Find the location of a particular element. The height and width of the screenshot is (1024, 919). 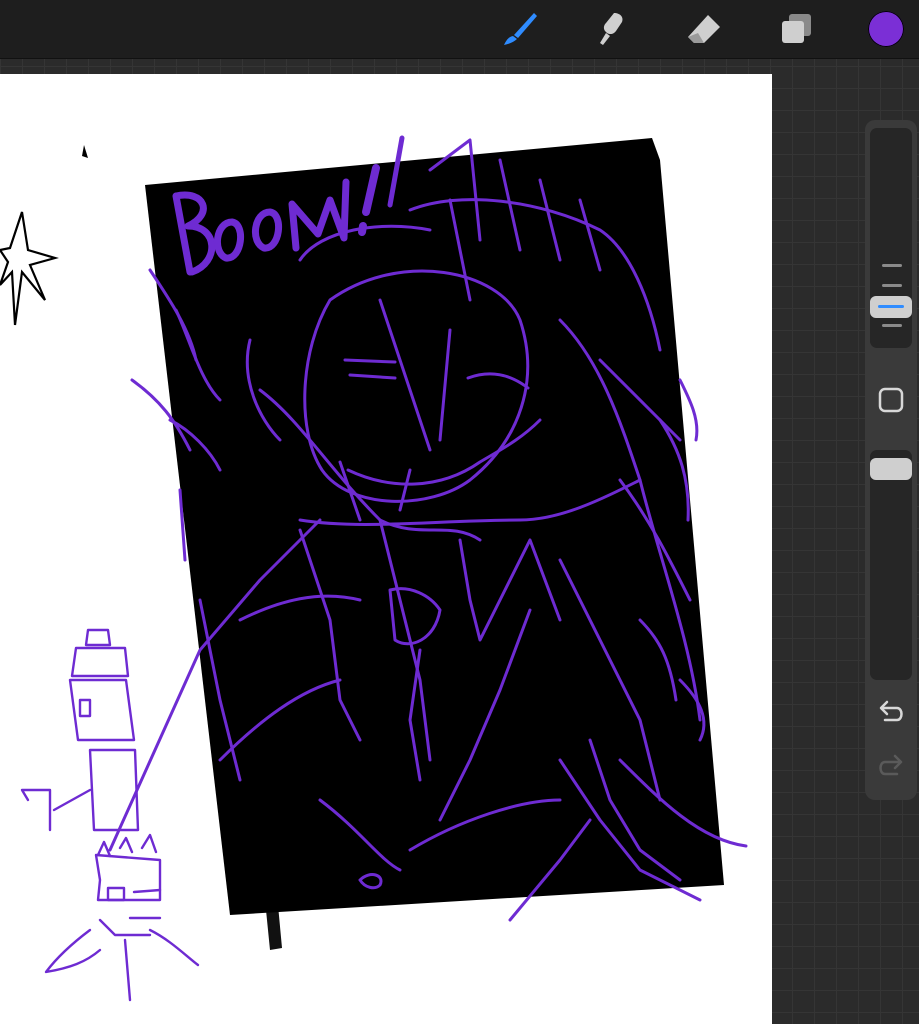

eraser-icon is located at coordinates (704, 29).